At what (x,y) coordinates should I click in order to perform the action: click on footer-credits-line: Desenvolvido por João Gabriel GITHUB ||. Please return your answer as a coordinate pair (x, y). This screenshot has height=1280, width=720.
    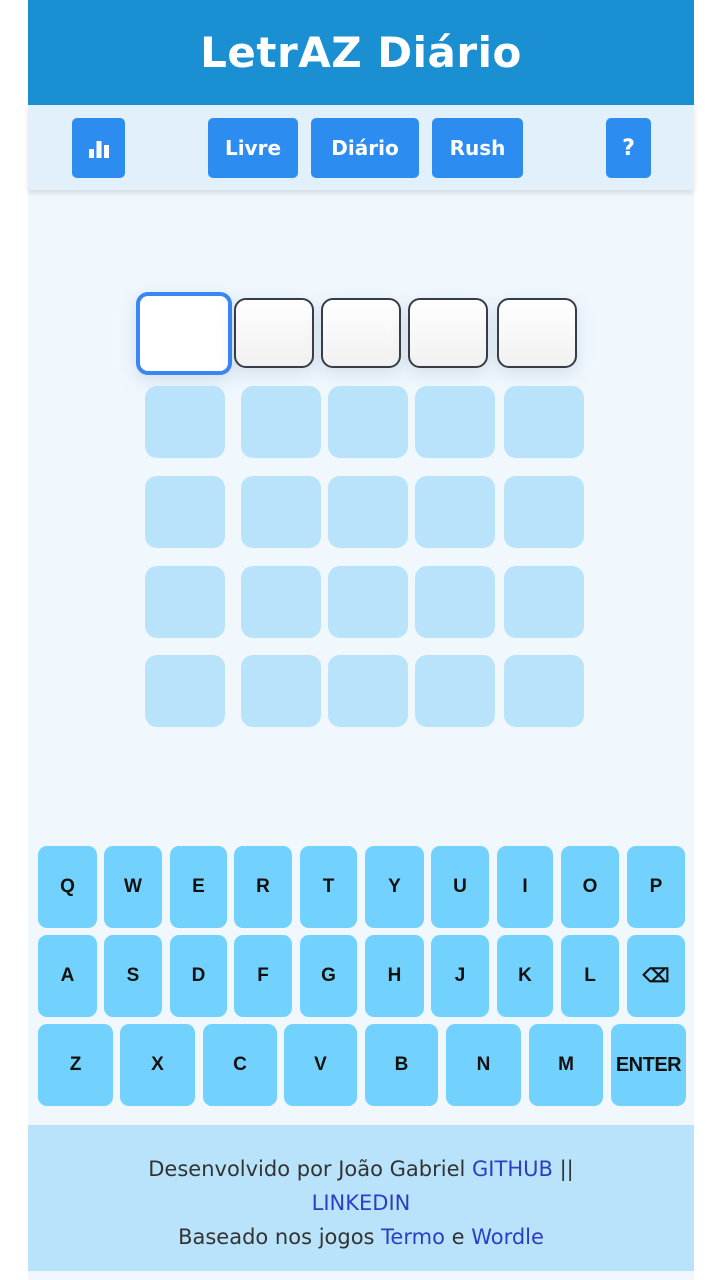
    Looking at the image, I should click on (361, 1169).